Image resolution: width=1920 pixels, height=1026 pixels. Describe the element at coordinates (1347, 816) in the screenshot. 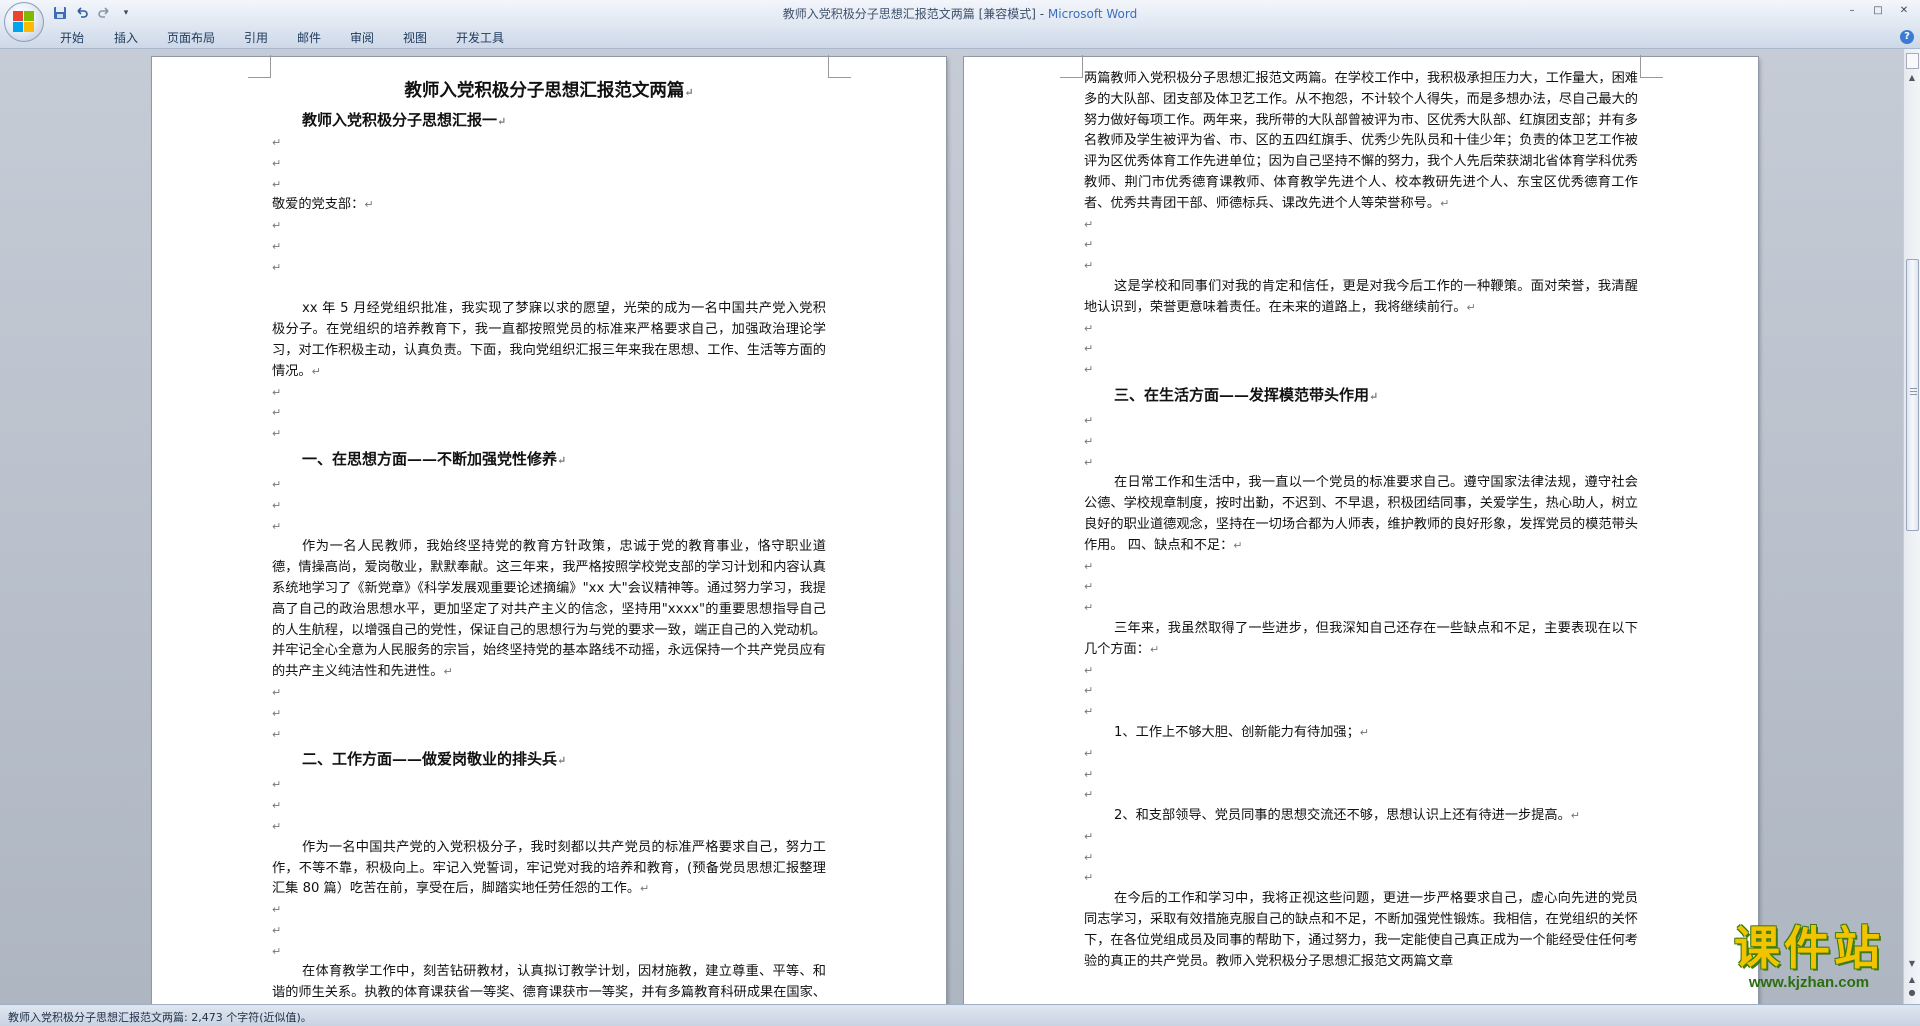

I see `list-item: 2、和支部领导、党员同事的思想交流还不够，思想认识上还有待进一步提高。↵` at that location.